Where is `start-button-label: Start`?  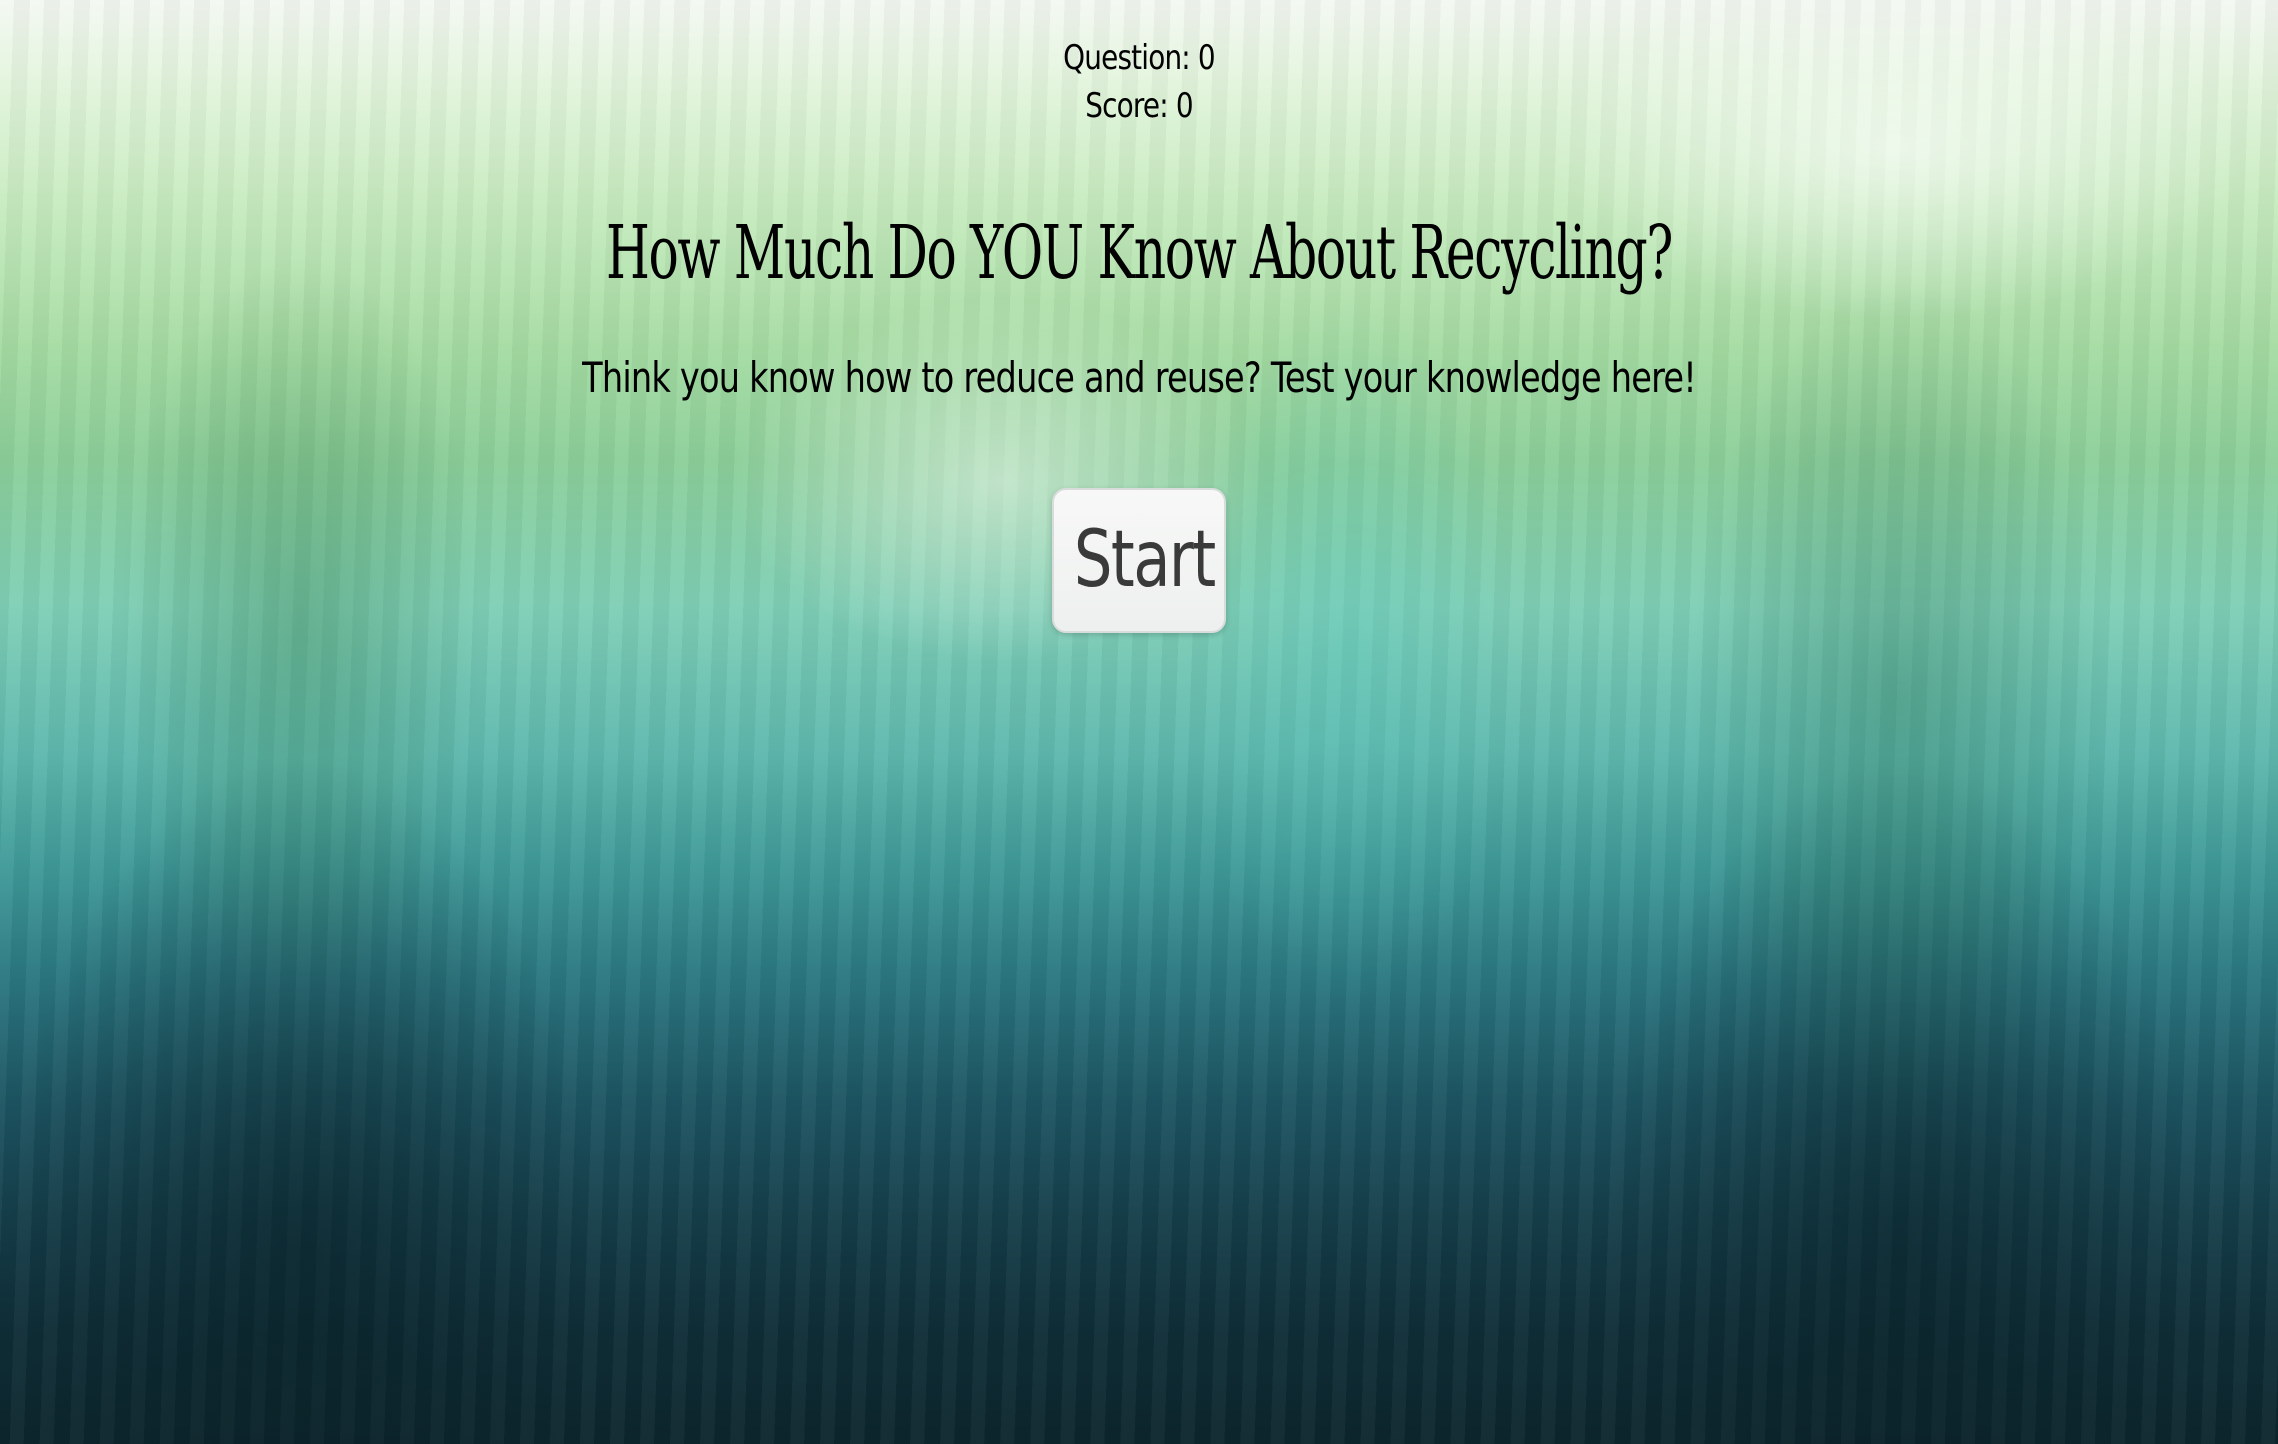
start-button-label: Start is located at coordinates (1144, 559).